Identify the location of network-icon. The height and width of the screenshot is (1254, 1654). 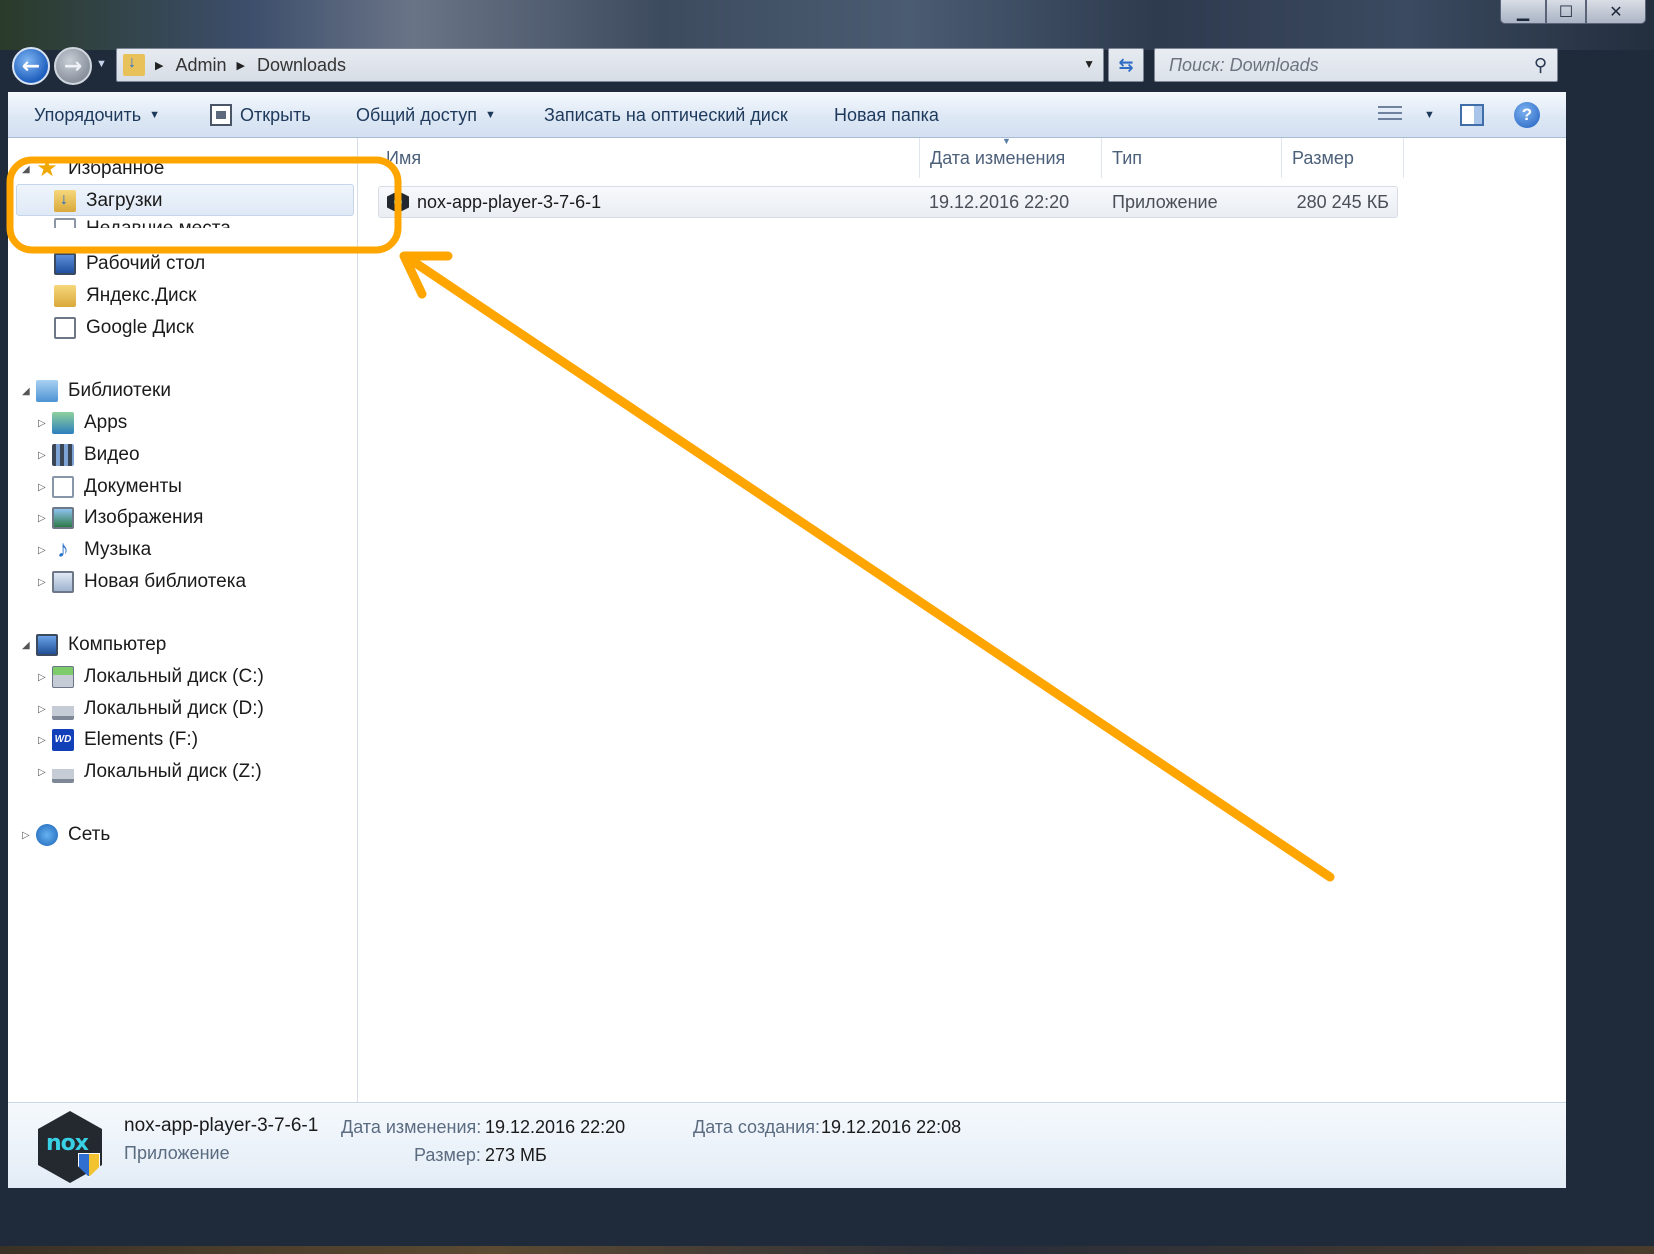
(47, 835).